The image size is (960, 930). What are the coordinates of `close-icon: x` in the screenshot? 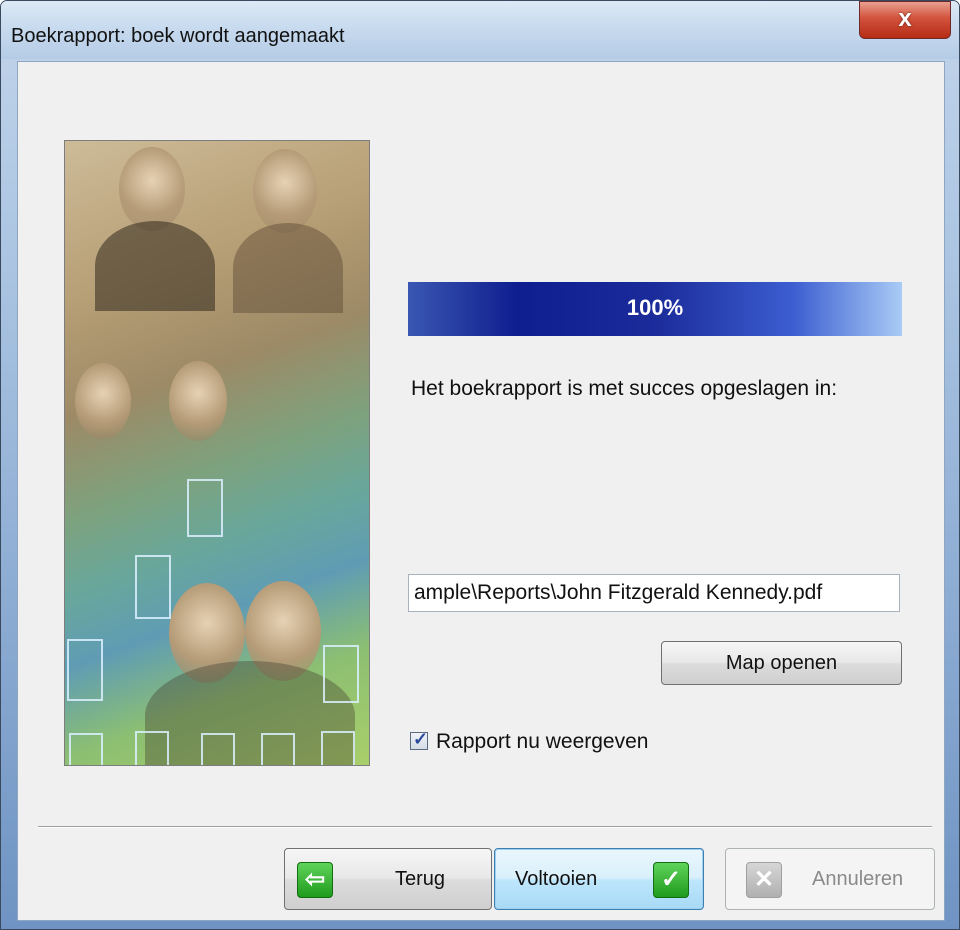 It's located at (905, 18).